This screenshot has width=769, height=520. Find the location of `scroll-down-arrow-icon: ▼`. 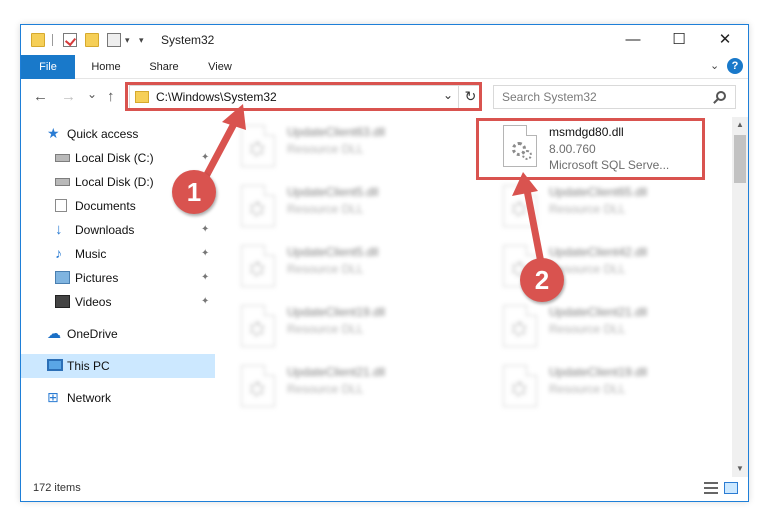

scroll-down-arrow-icon: ▼ is located at coordinates (740, 469).